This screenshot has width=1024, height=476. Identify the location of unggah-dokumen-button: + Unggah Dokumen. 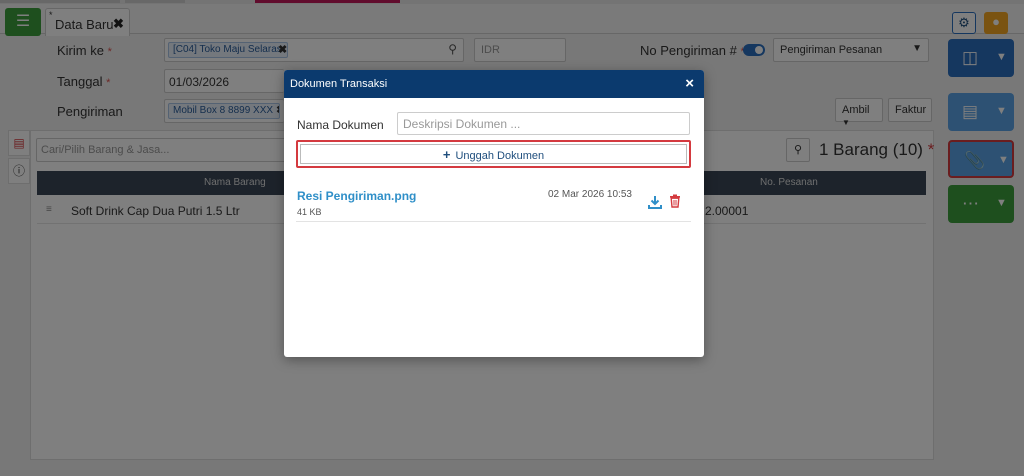
(493, 154).